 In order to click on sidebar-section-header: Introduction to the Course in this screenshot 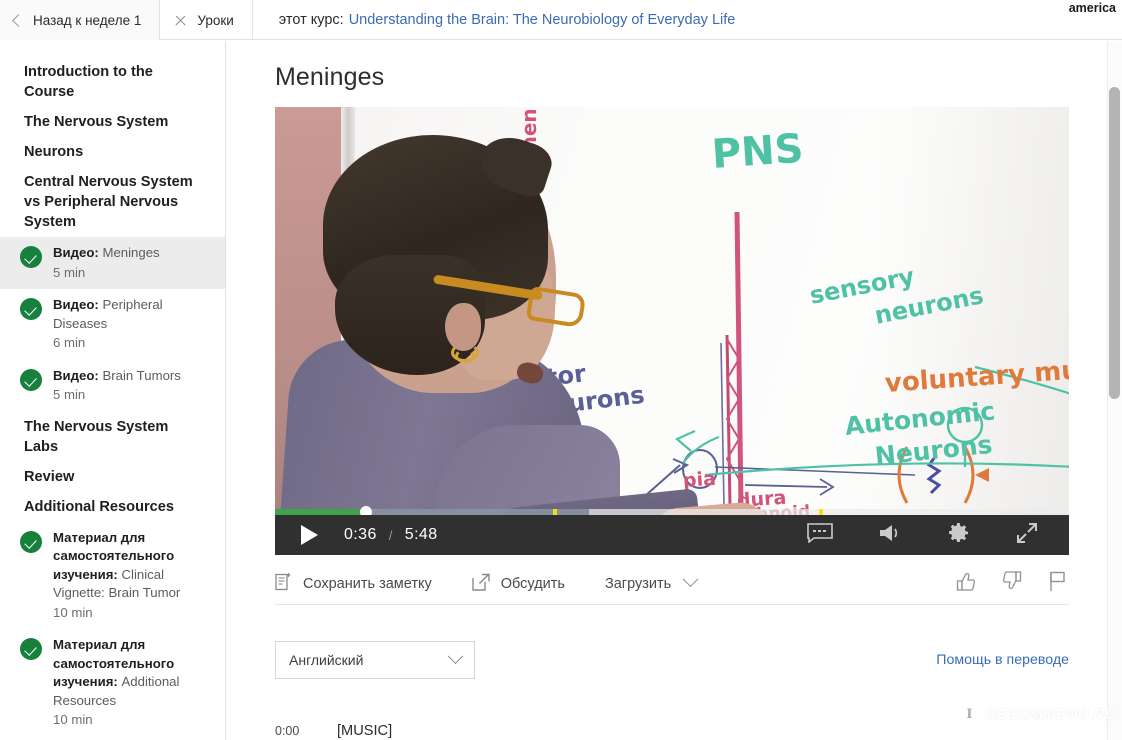, I will do `click(112, 82)`.